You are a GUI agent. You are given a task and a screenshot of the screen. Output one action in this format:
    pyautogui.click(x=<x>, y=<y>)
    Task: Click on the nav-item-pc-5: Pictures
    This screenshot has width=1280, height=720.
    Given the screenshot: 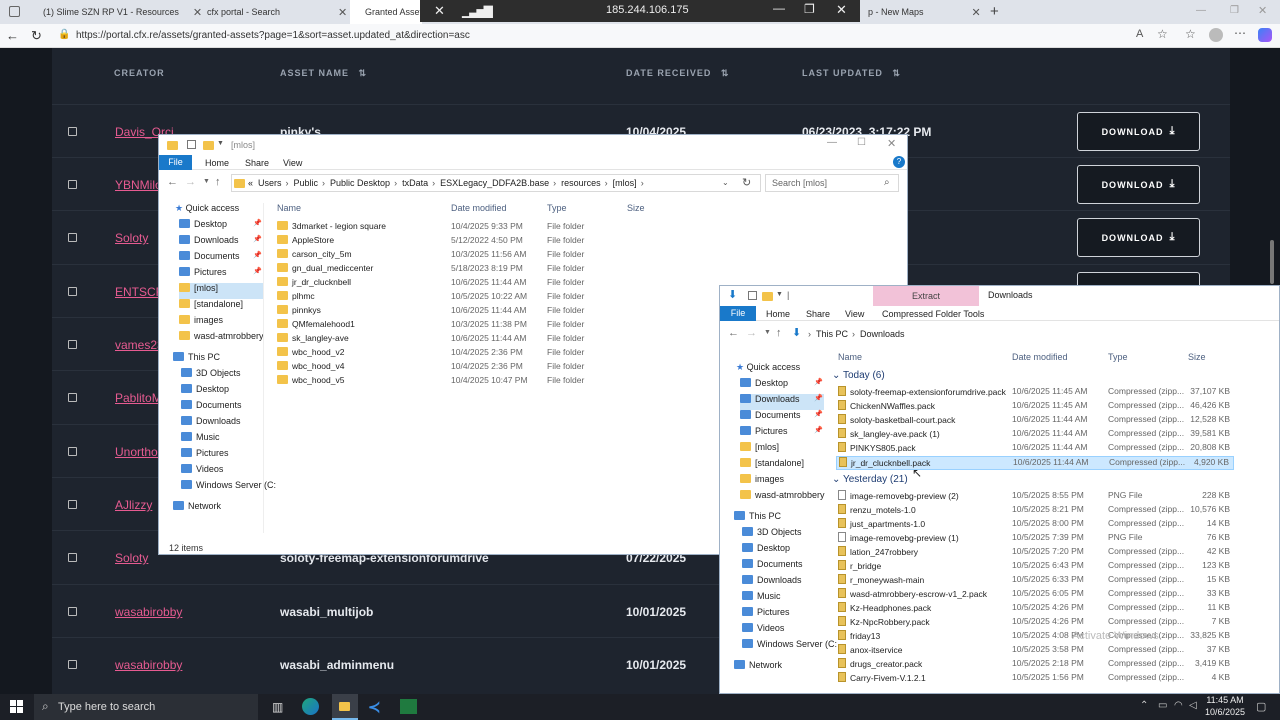 What is the action you would take?
    pyautogui.click(x=205, y=453)
    